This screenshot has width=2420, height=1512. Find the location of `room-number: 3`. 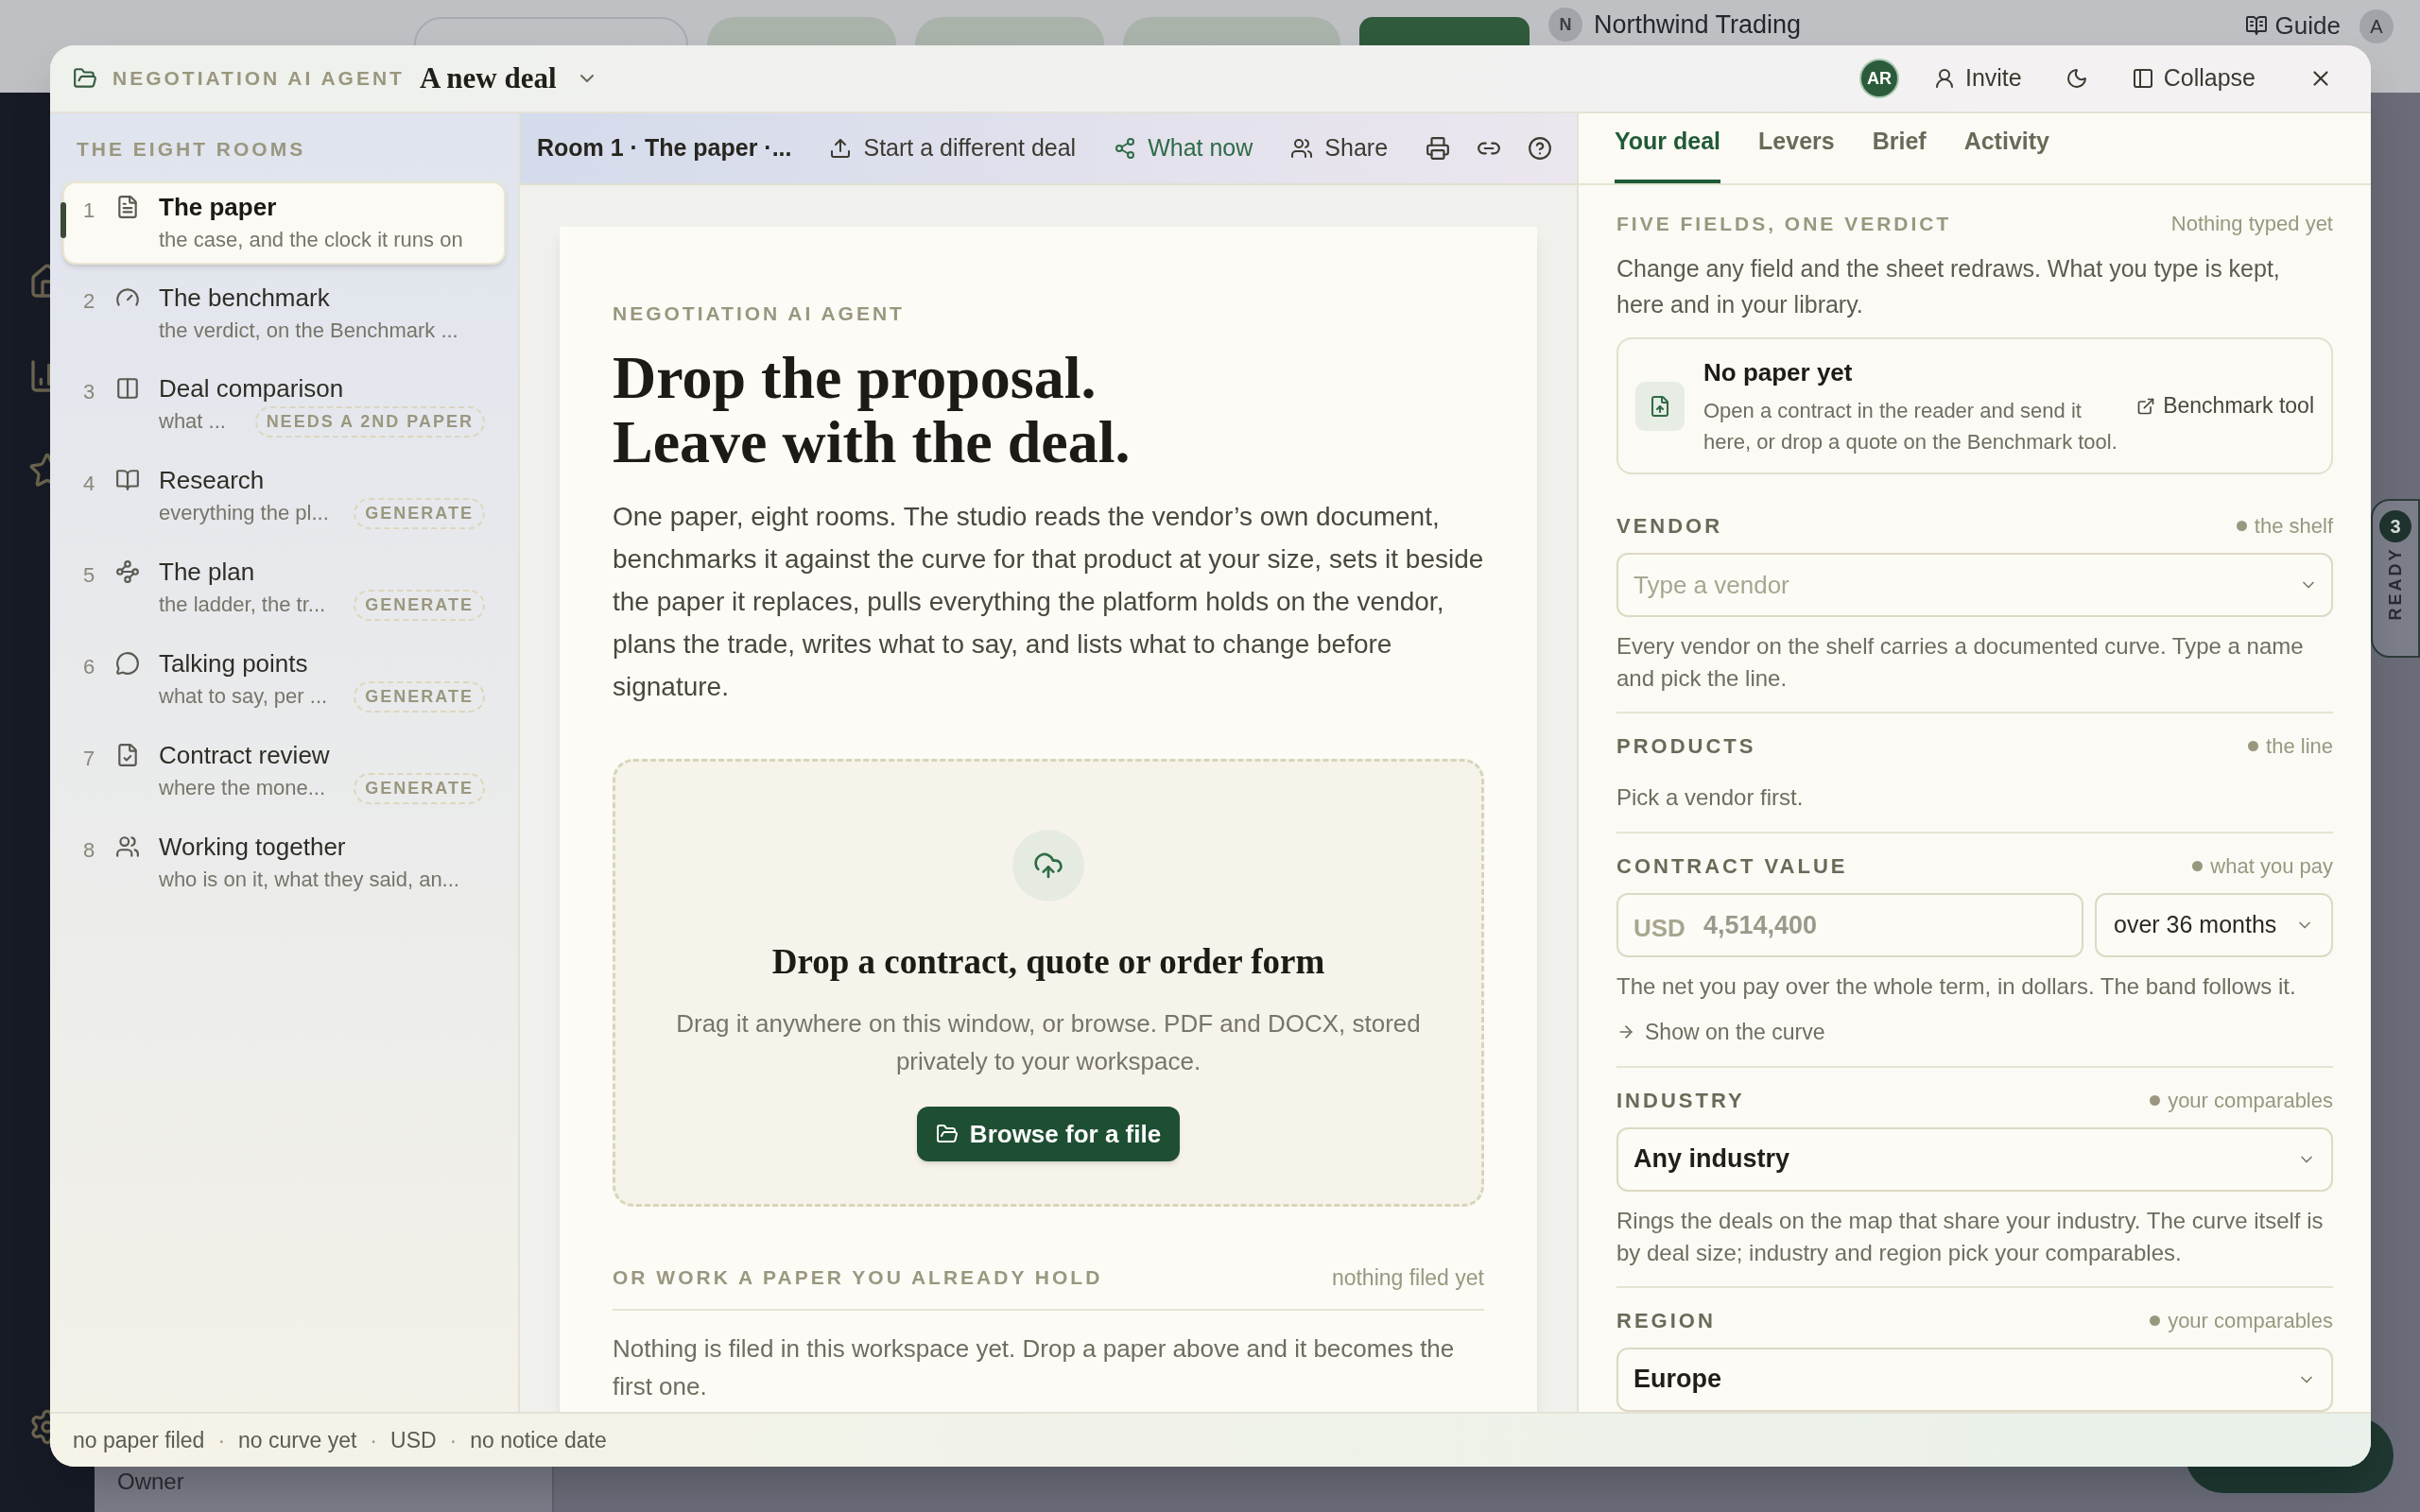

room-number: 3 is located at coordinates (89, 391).